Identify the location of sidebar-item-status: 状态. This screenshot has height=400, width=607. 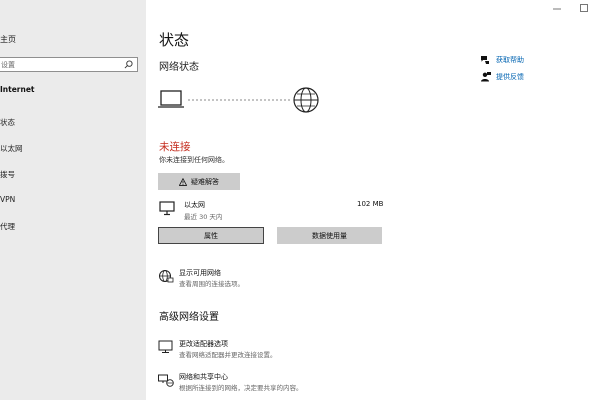
(7, 122).